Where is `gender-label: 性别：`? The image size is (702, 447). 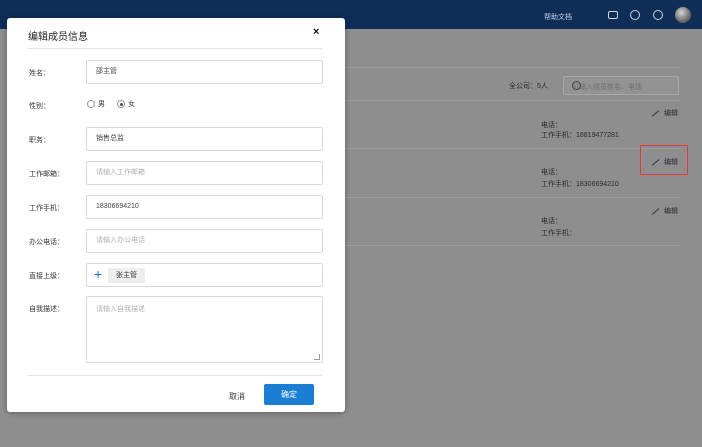
gender-label: 性别： is located at coordinates (39, 106).